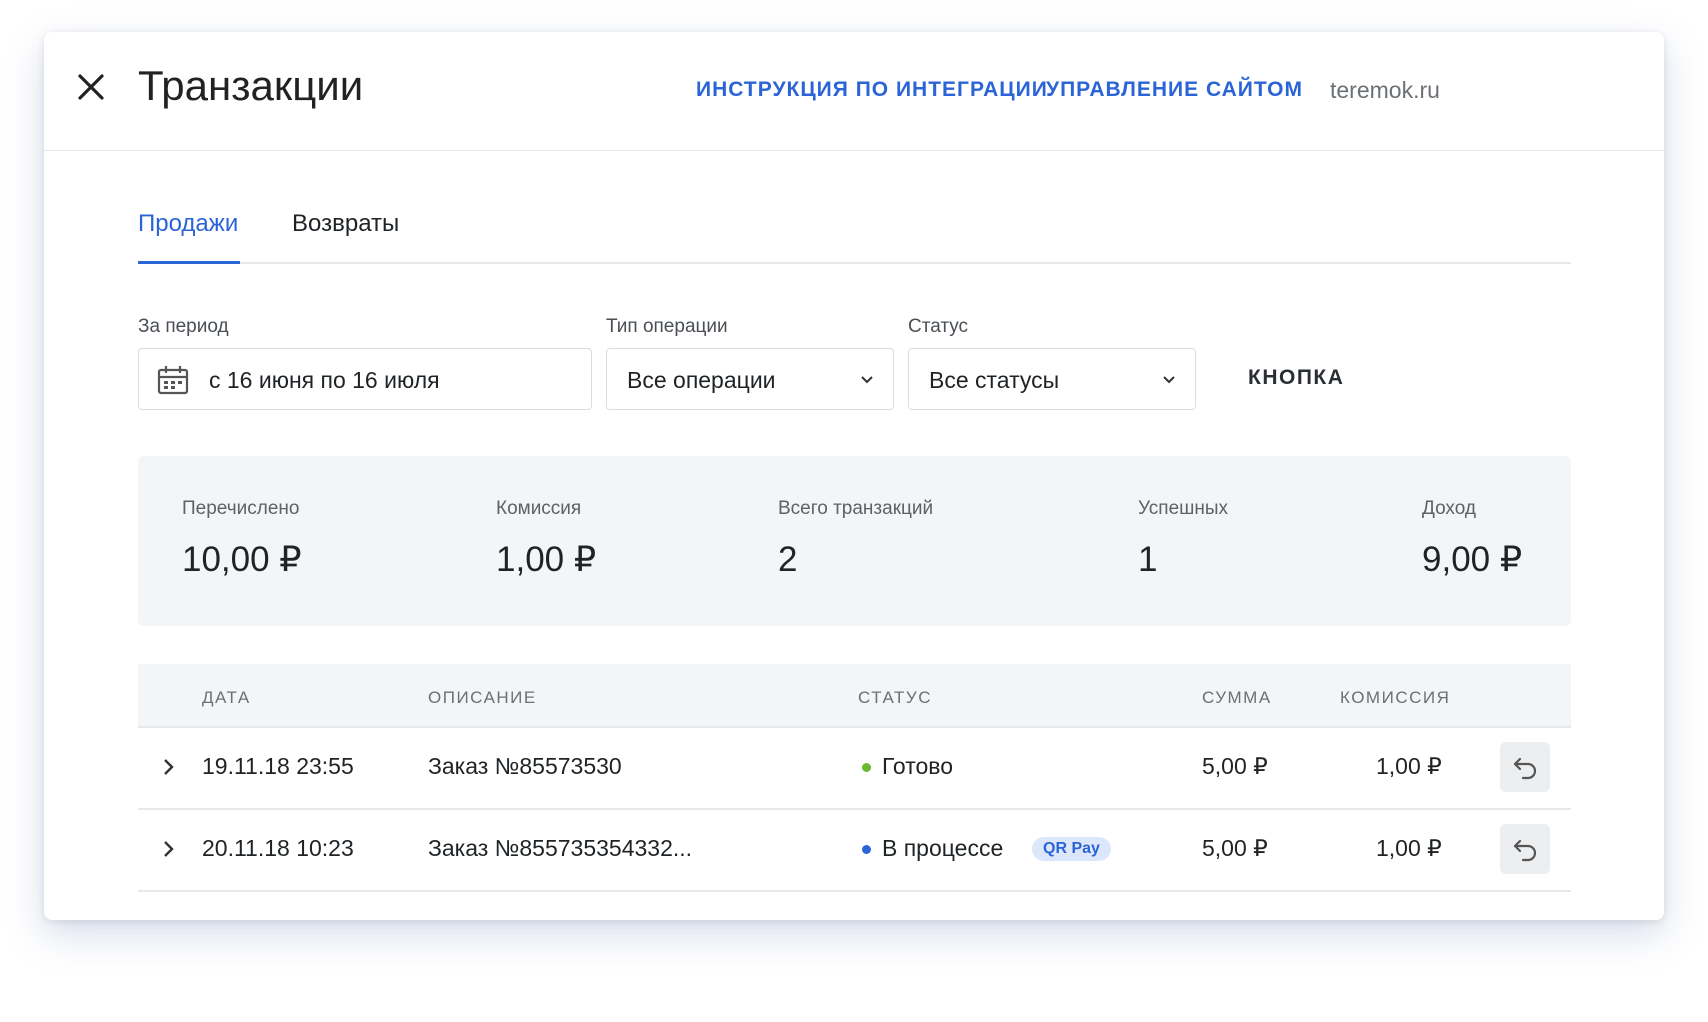 The image size is (1708, 1022). What do you see at coordinates (856, 508) in the screenshot?
I see `summary-total-label: Всего транзакций` at bounding box center [856, 508].